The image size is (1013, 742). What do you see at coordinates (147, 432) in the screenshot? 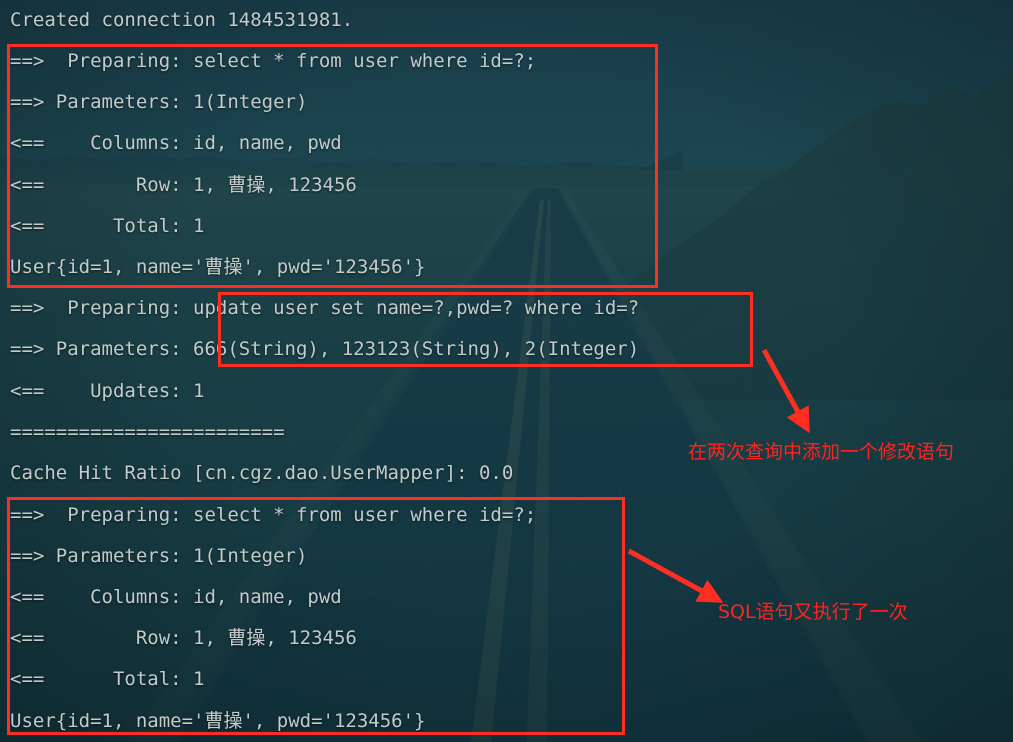
I see `console-line: ========================` at bounding box center [147, 432].